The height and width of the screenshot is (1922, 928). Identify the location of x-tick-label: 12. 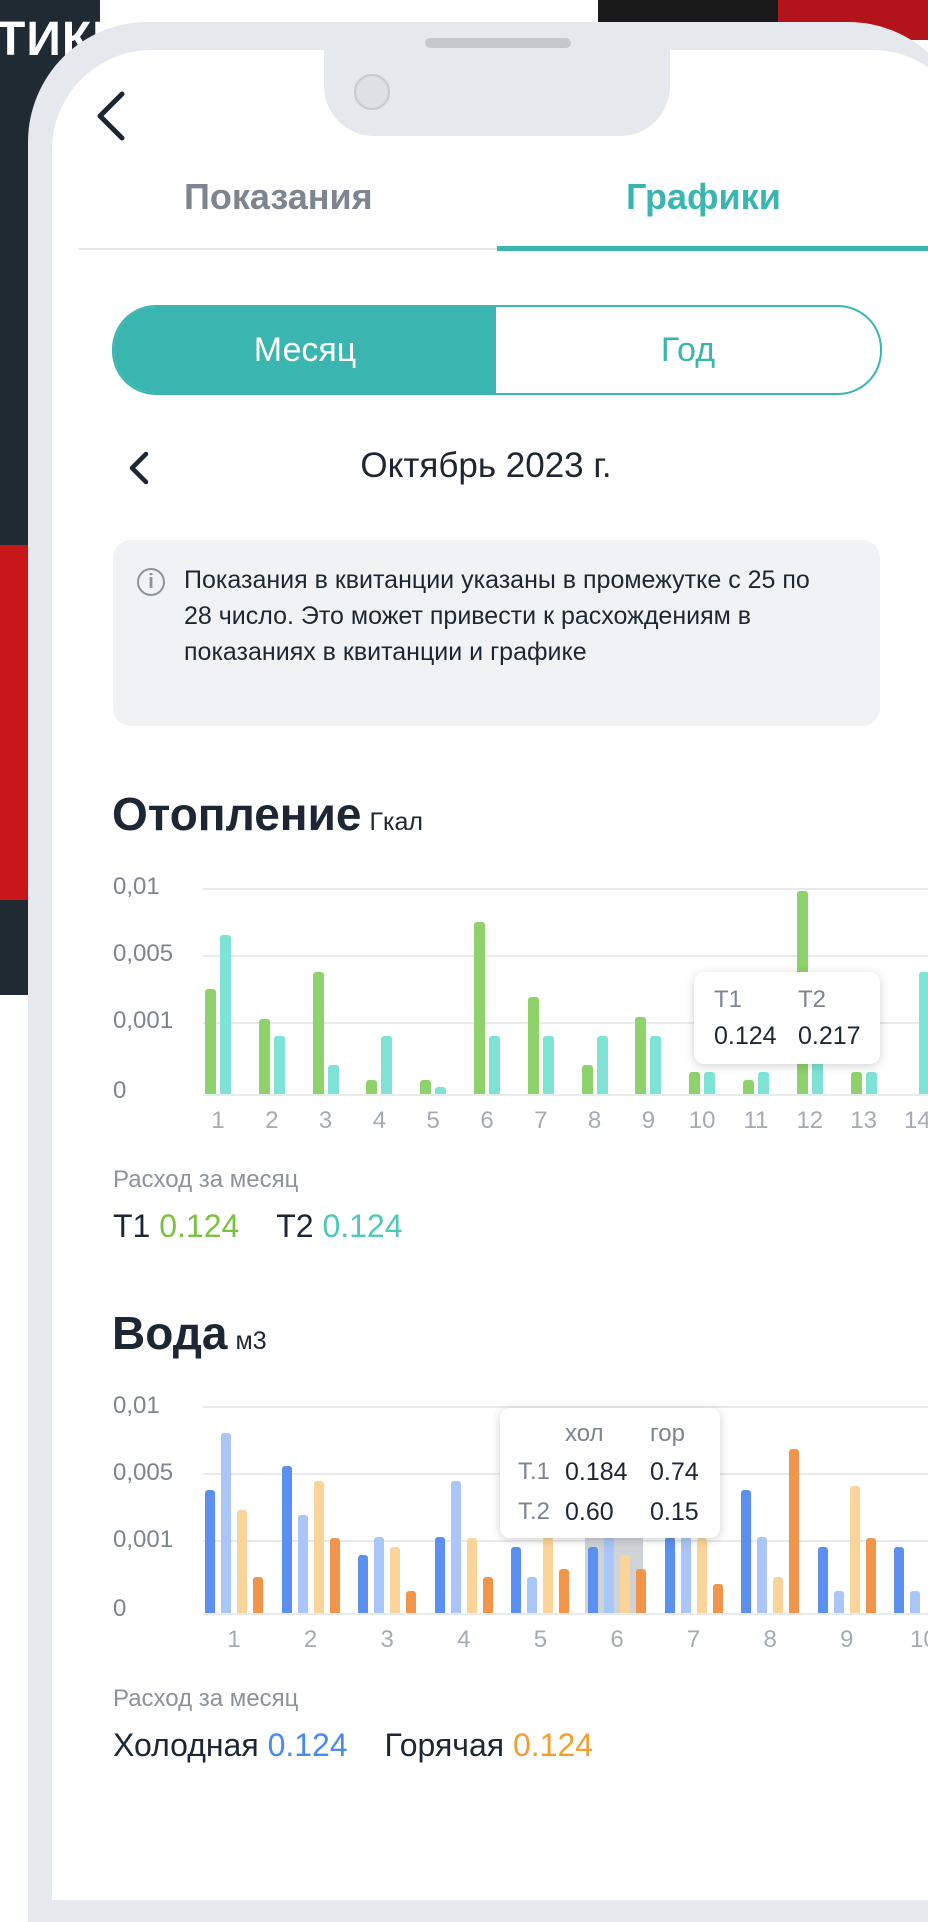
(810, 1120).